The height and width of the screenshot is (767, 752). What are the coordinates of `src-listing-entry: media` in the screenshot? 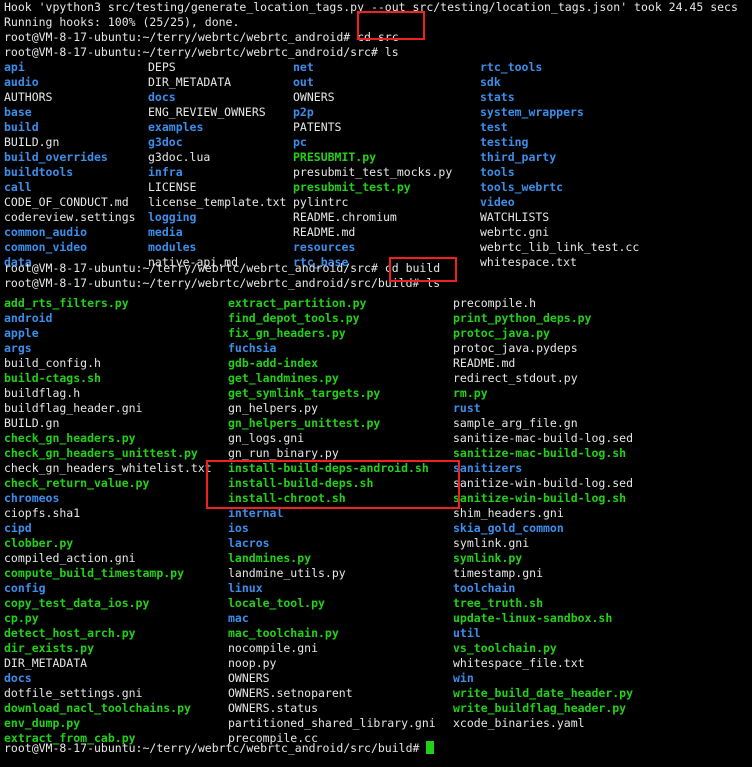 It's located at (165, 232).